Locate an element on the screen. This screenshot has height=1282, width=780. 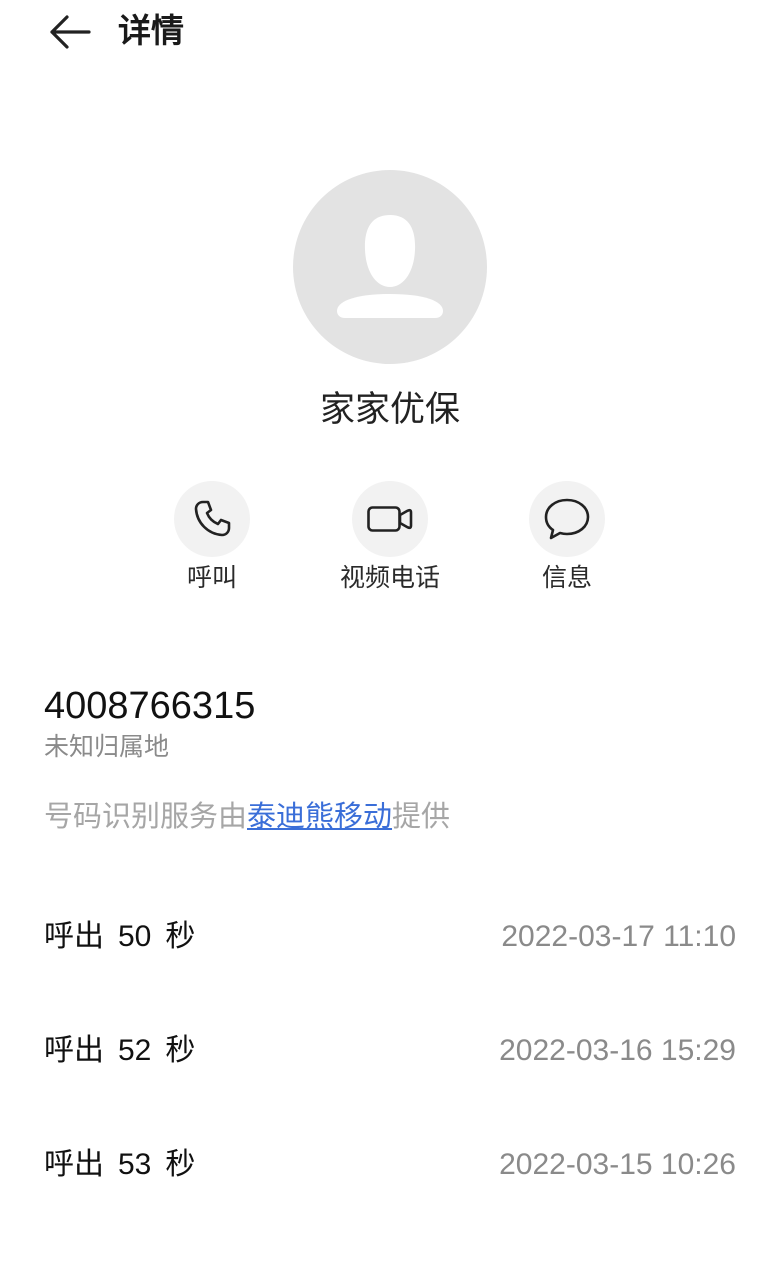
provider-link: 泰迪熊移动 is located at coordinates (319, 817).